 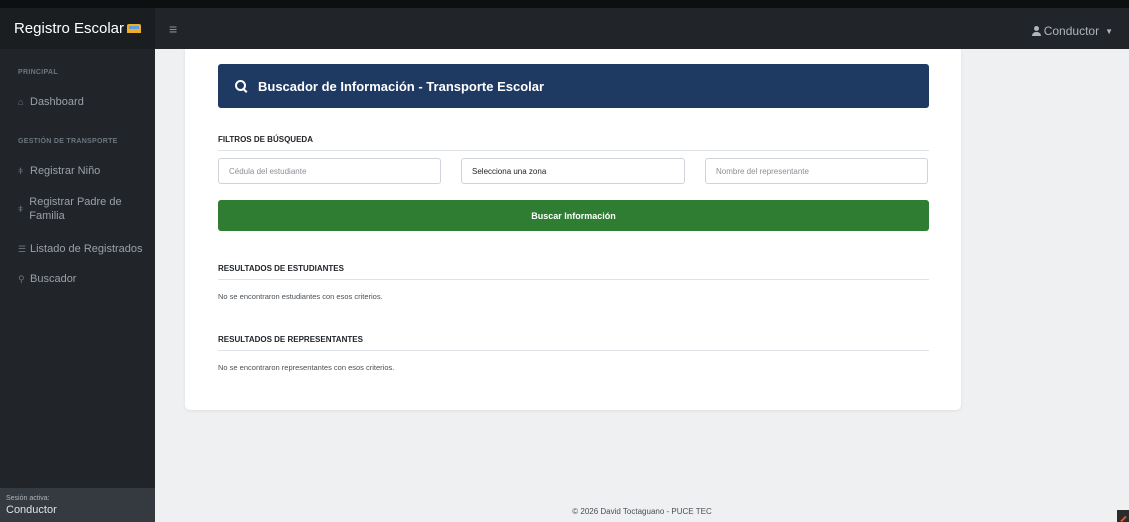 What do you see at coordinates (53, 279) in the screenshot?
I see `sidebar-item-label: Buscador` at bounding box center [53, 279].